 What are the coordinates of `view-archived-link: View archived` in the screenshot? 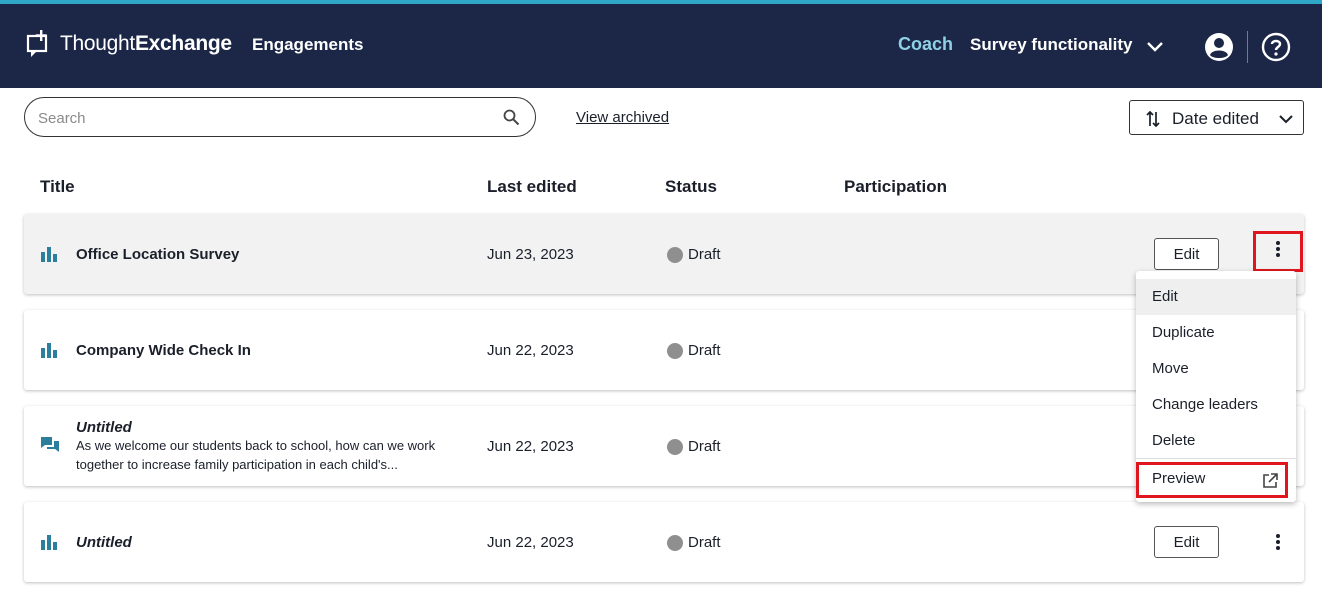 It's located at (622, 117).